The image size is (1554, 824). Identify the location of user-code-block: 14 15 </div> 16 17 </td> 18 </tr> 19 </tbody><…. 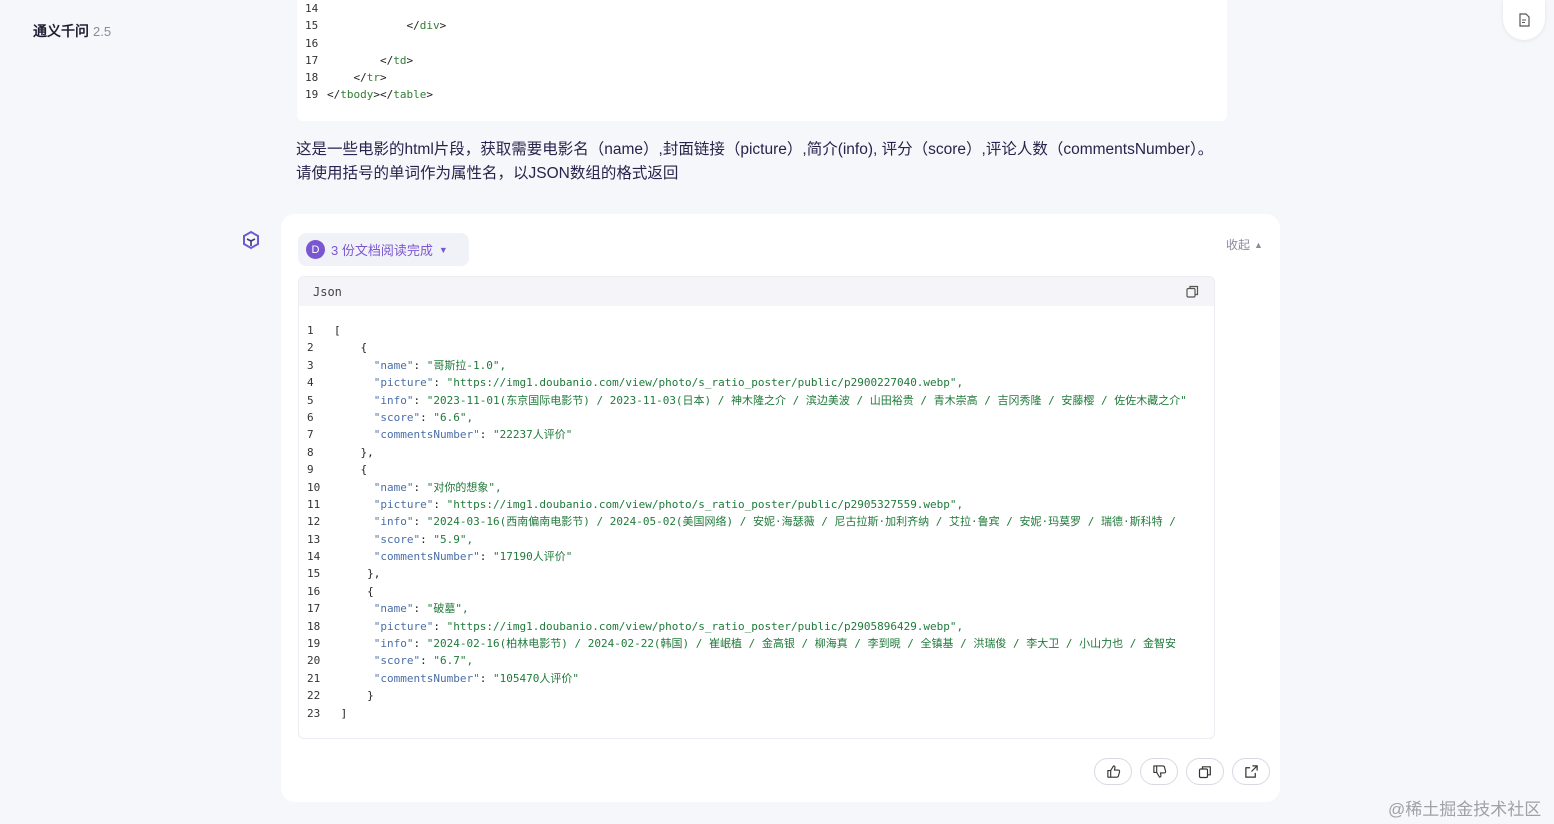
(762, 60).